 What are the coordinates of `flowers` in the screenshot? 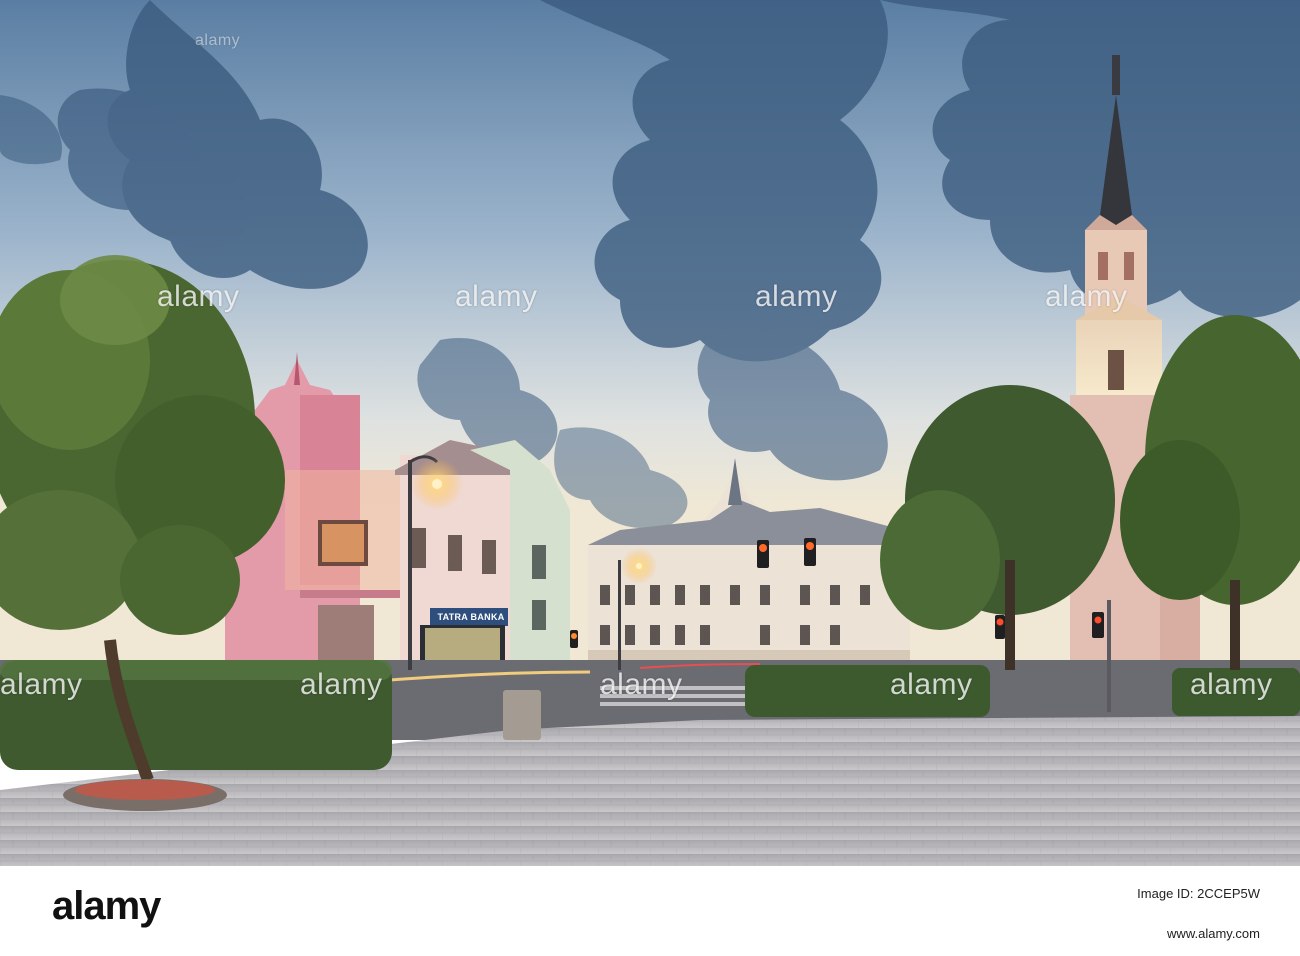 It's located at (145, 790).